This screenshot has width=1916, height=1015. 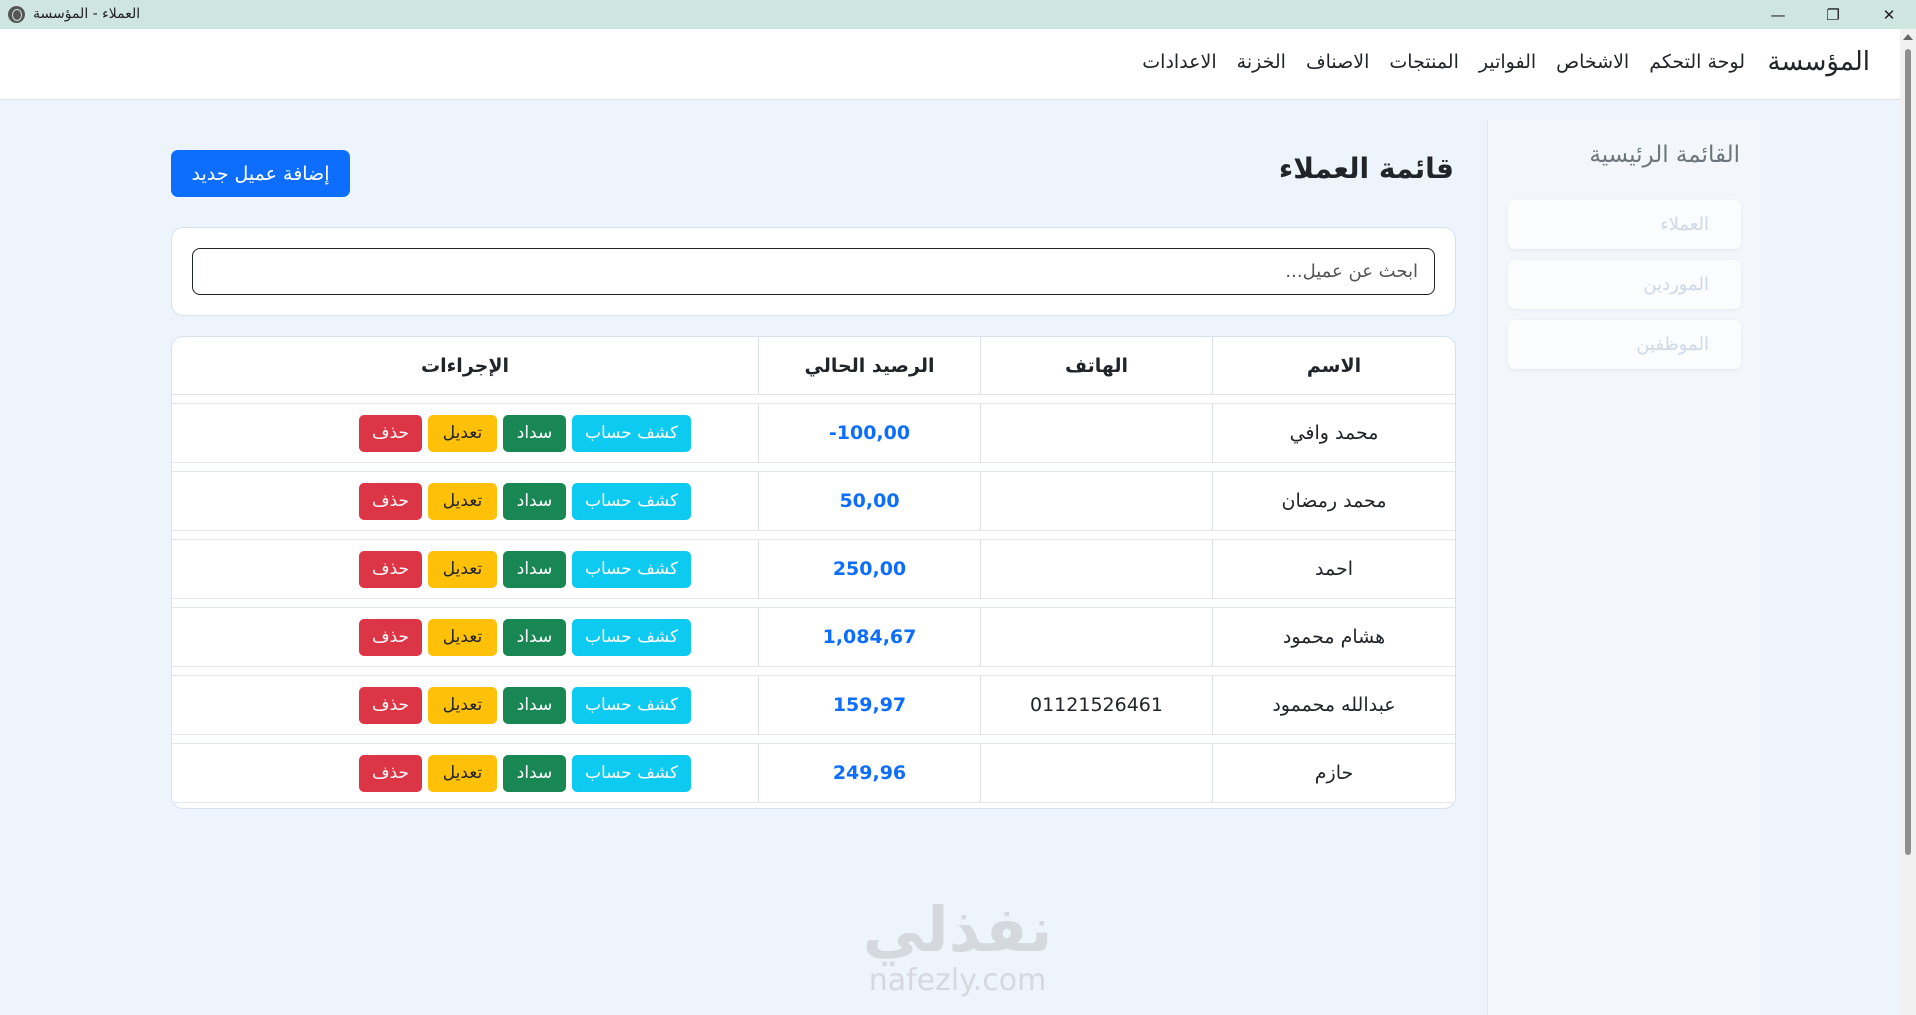 I want to click on vertical-scrollbar, so click(x=1908, y=522).